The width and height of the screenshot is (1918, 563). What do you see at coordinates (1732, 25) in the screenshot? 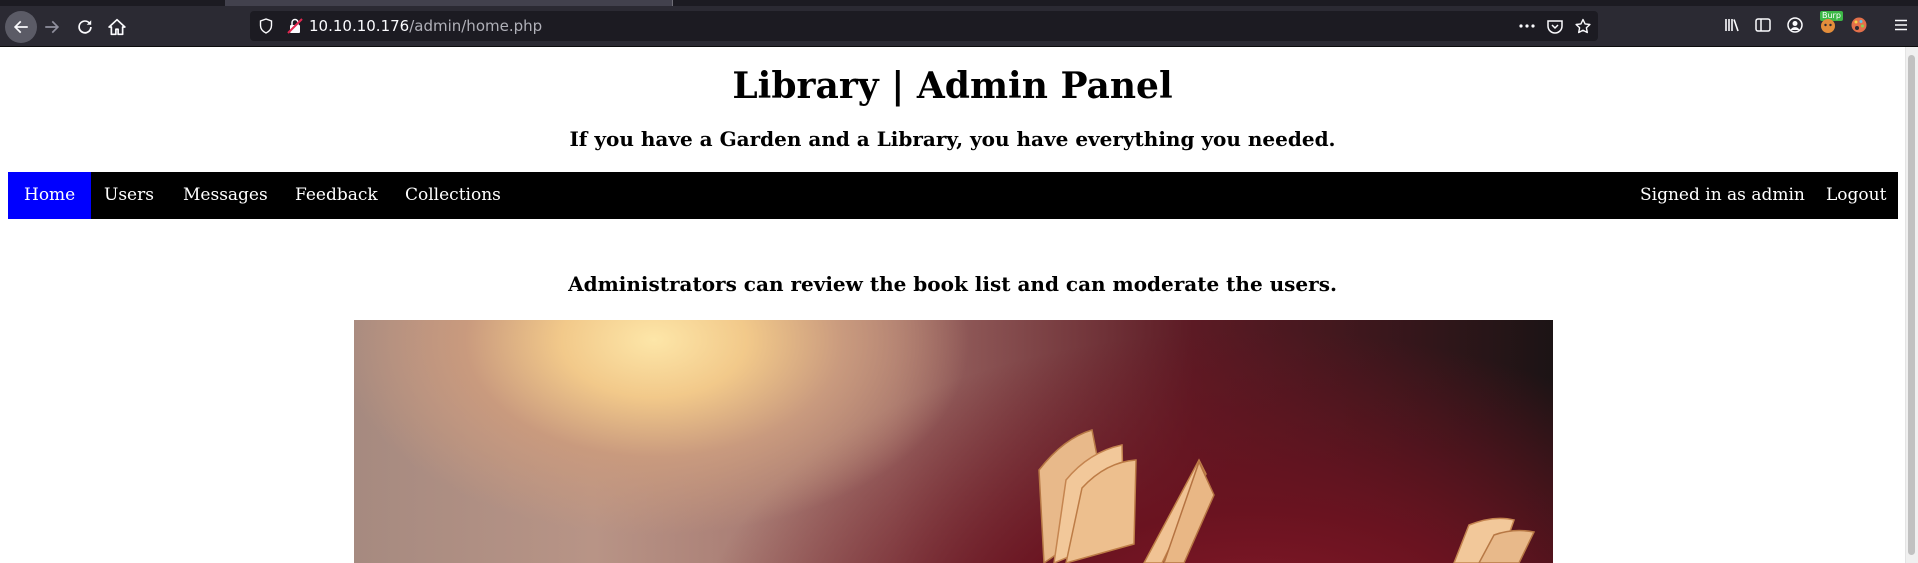
I see `library-icon` at bounding box center [1732, 25].